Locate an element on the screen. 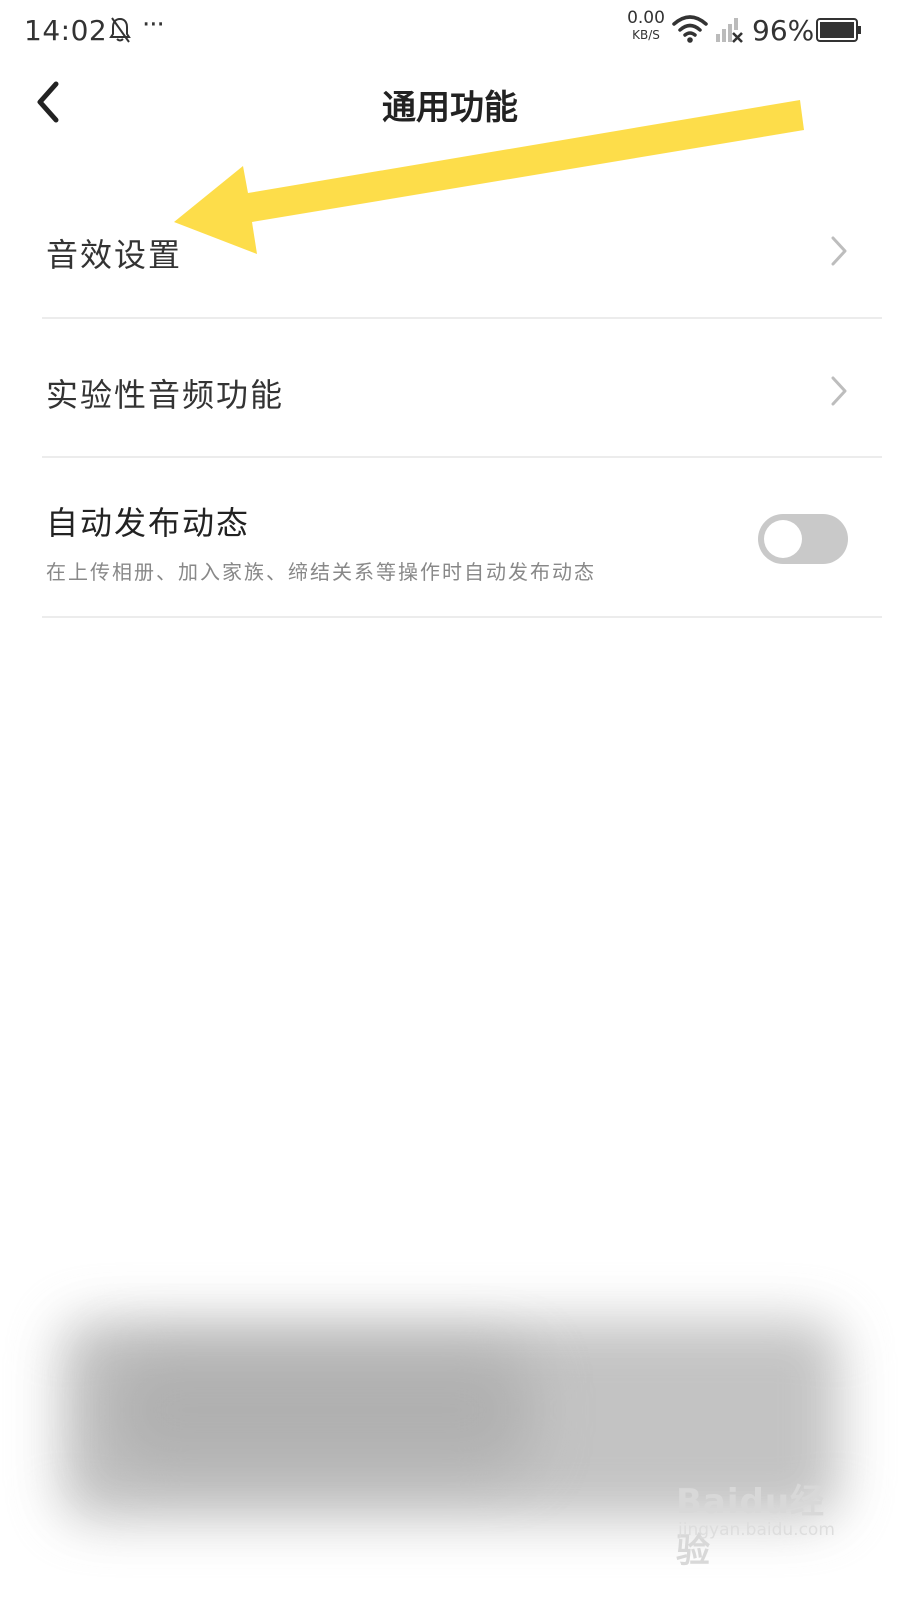 The height and width of the screenshot is (1600, 900). blurred-content is located at coordinates (320, 1410).